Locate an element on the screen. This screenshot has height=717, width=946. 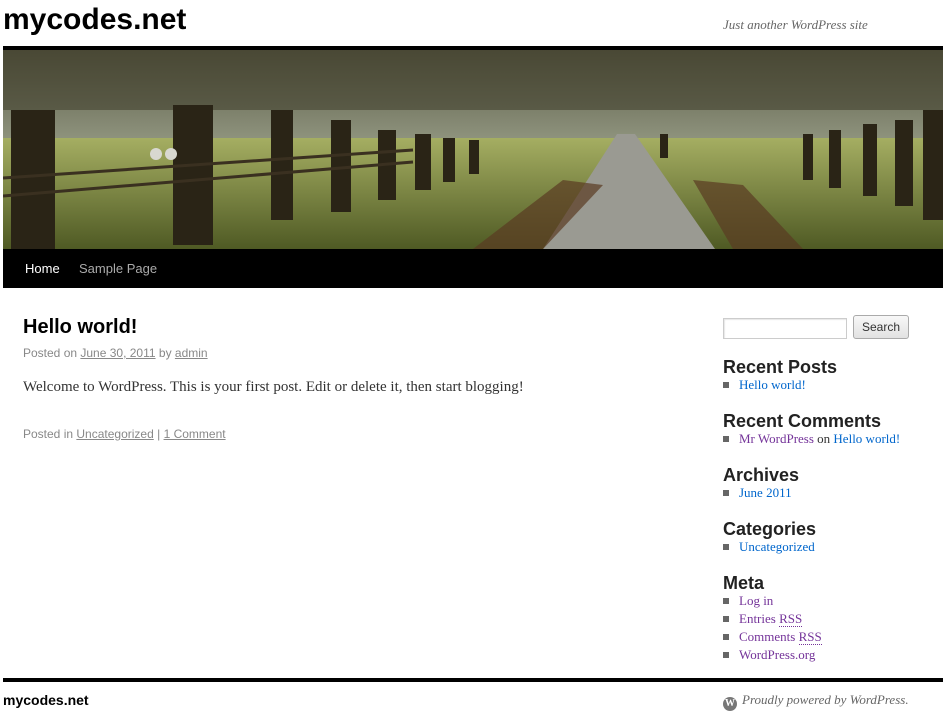
post-meta: Posted on June 30, 2011 by admin is located at coordinates (115, 353).